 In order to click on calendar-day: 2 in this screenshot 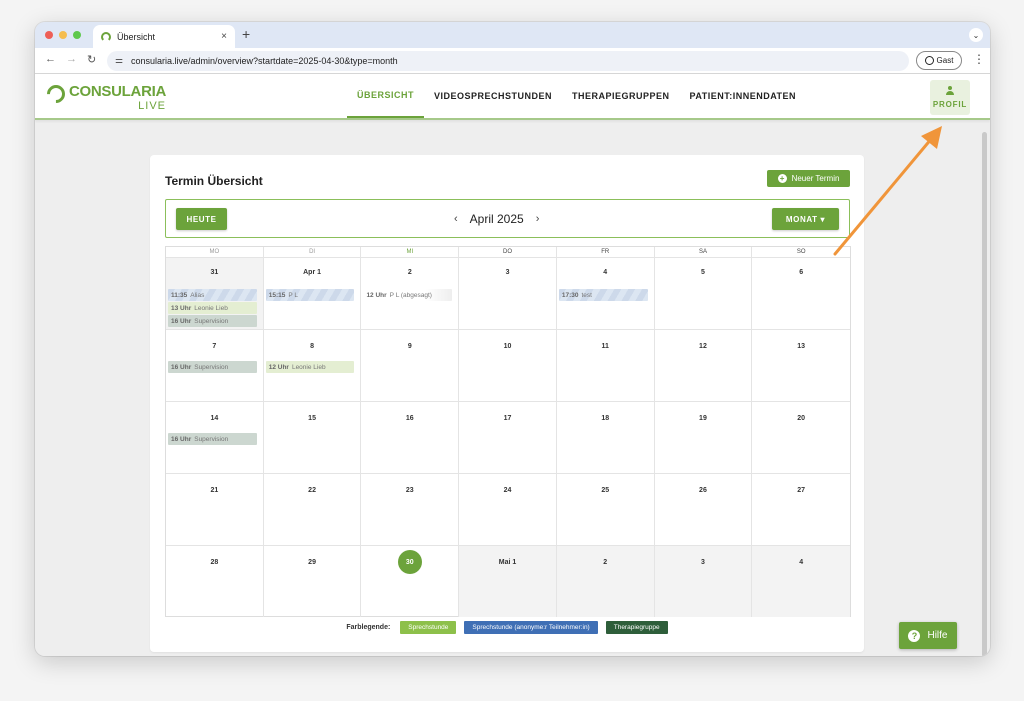, I will do `click(605, 581)`.